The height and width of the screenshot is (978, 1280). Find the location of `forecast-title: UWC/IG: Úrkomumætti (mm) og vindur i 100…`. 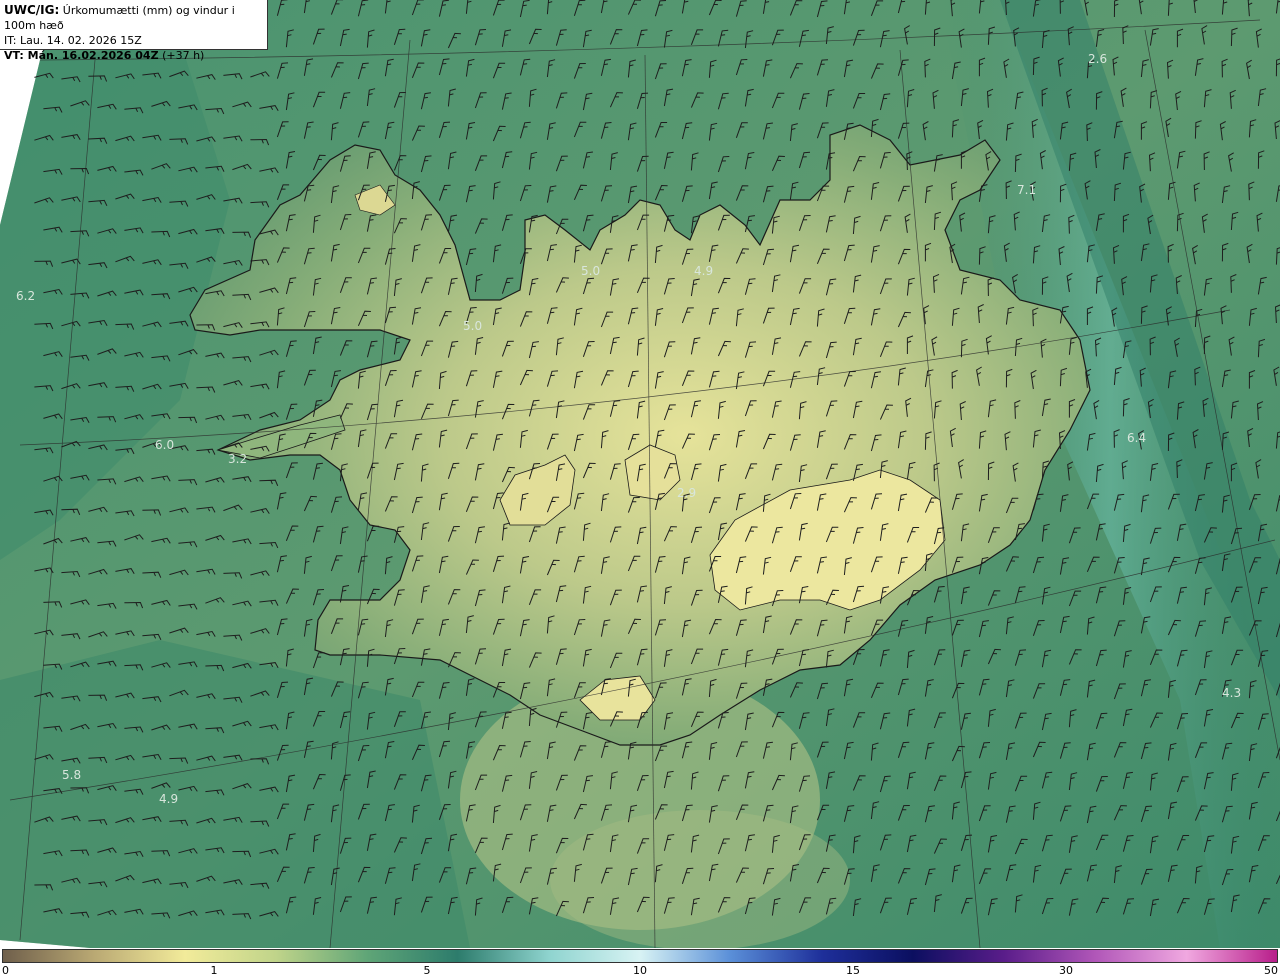

forecast-title: UWC/IG: Úrkomumætti (mm) og vindur i 100… is located at coordinates (119, 17).